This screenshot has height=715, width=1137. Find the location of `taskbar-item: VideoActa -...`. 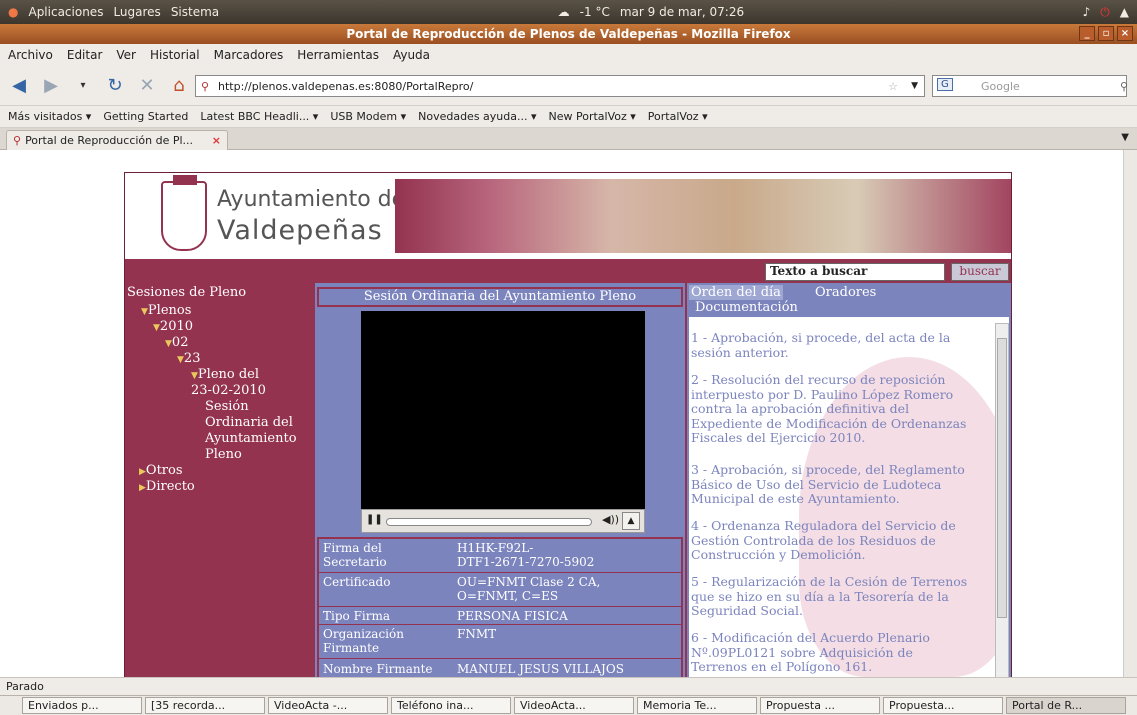

taskbar-item: VideoActa -... is located at coordinates (328, 705).